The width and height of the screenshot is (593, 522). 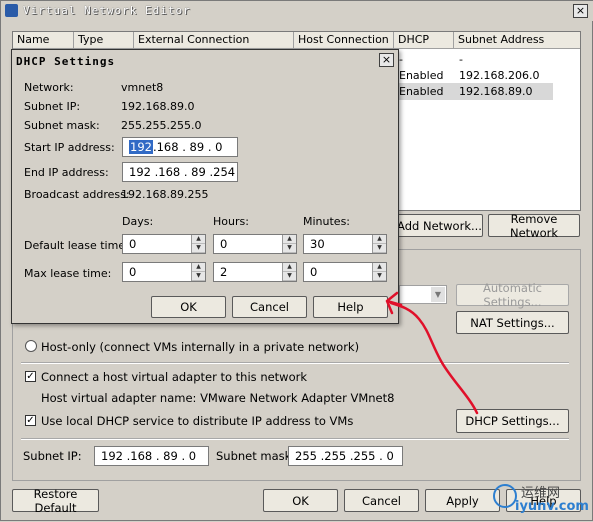 I want to click on watermark-text-en: iyunv.com, so click(x=552, y=506).